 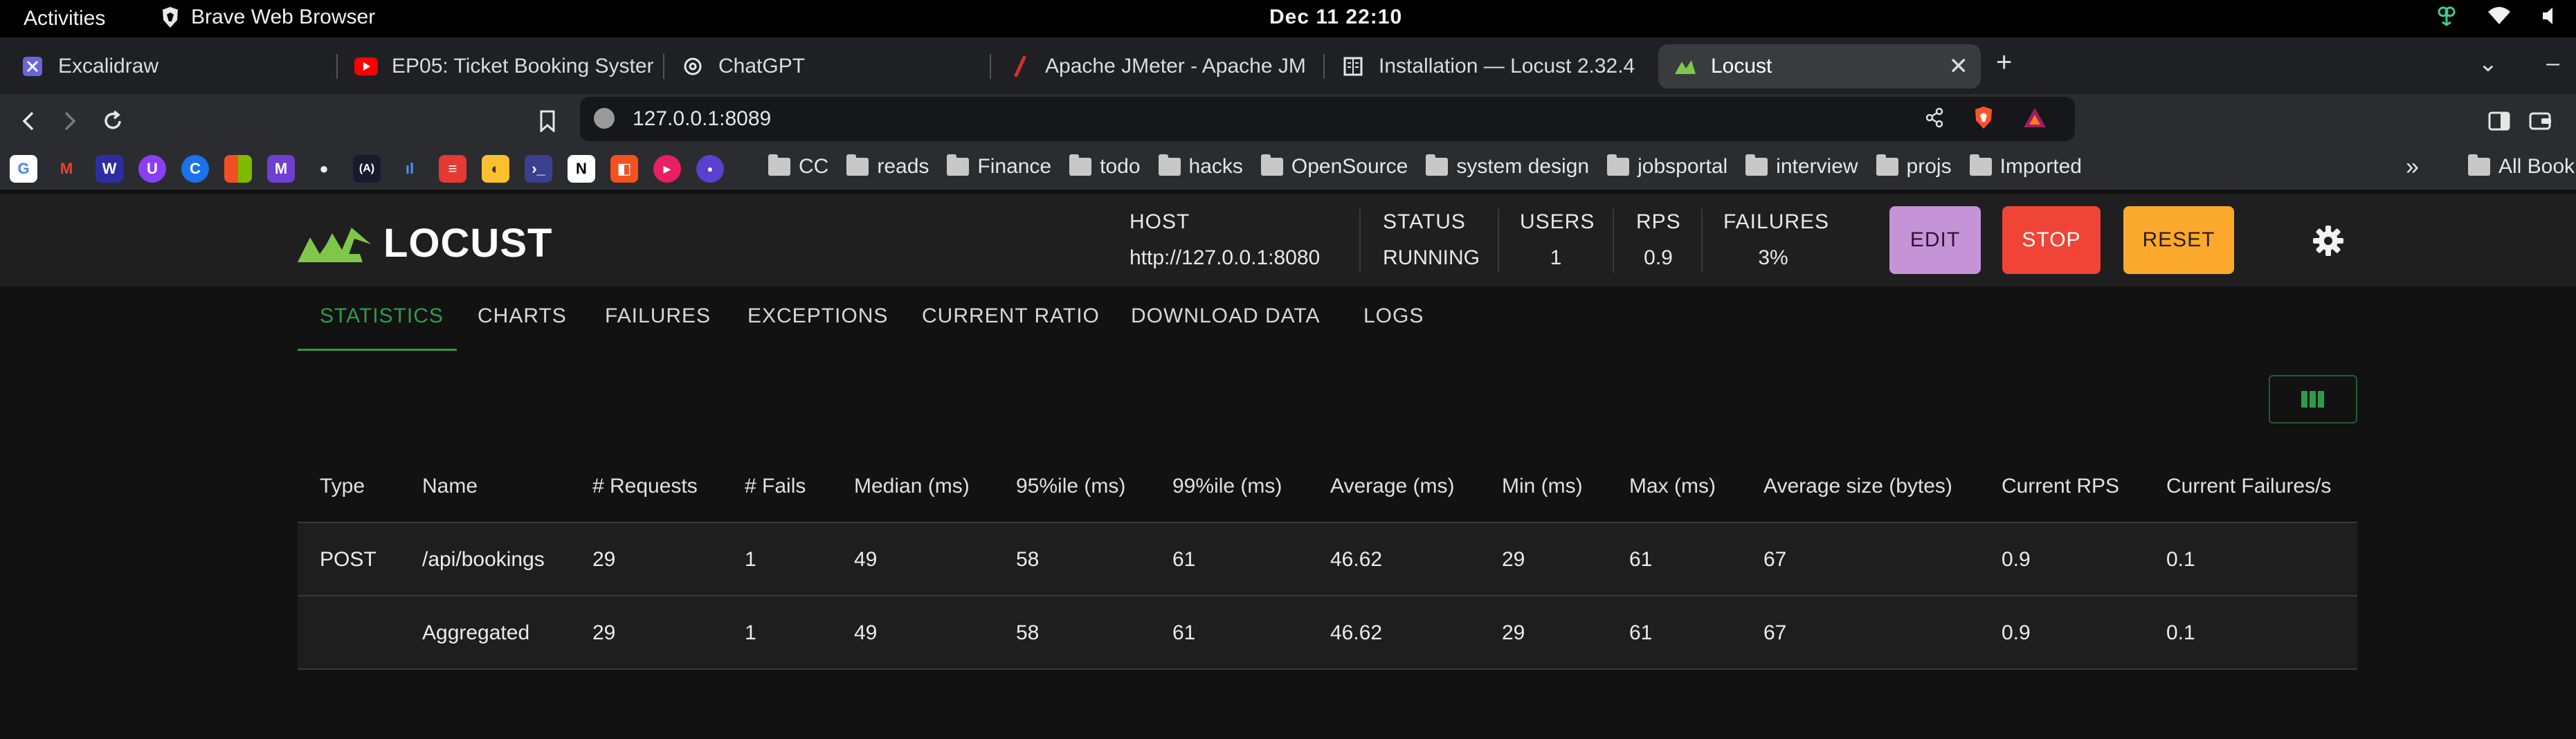 What do you see at coordinates (2499, 121) in the screenshot?
I see `sidebar-icon` at bounding box center [2499, 121].